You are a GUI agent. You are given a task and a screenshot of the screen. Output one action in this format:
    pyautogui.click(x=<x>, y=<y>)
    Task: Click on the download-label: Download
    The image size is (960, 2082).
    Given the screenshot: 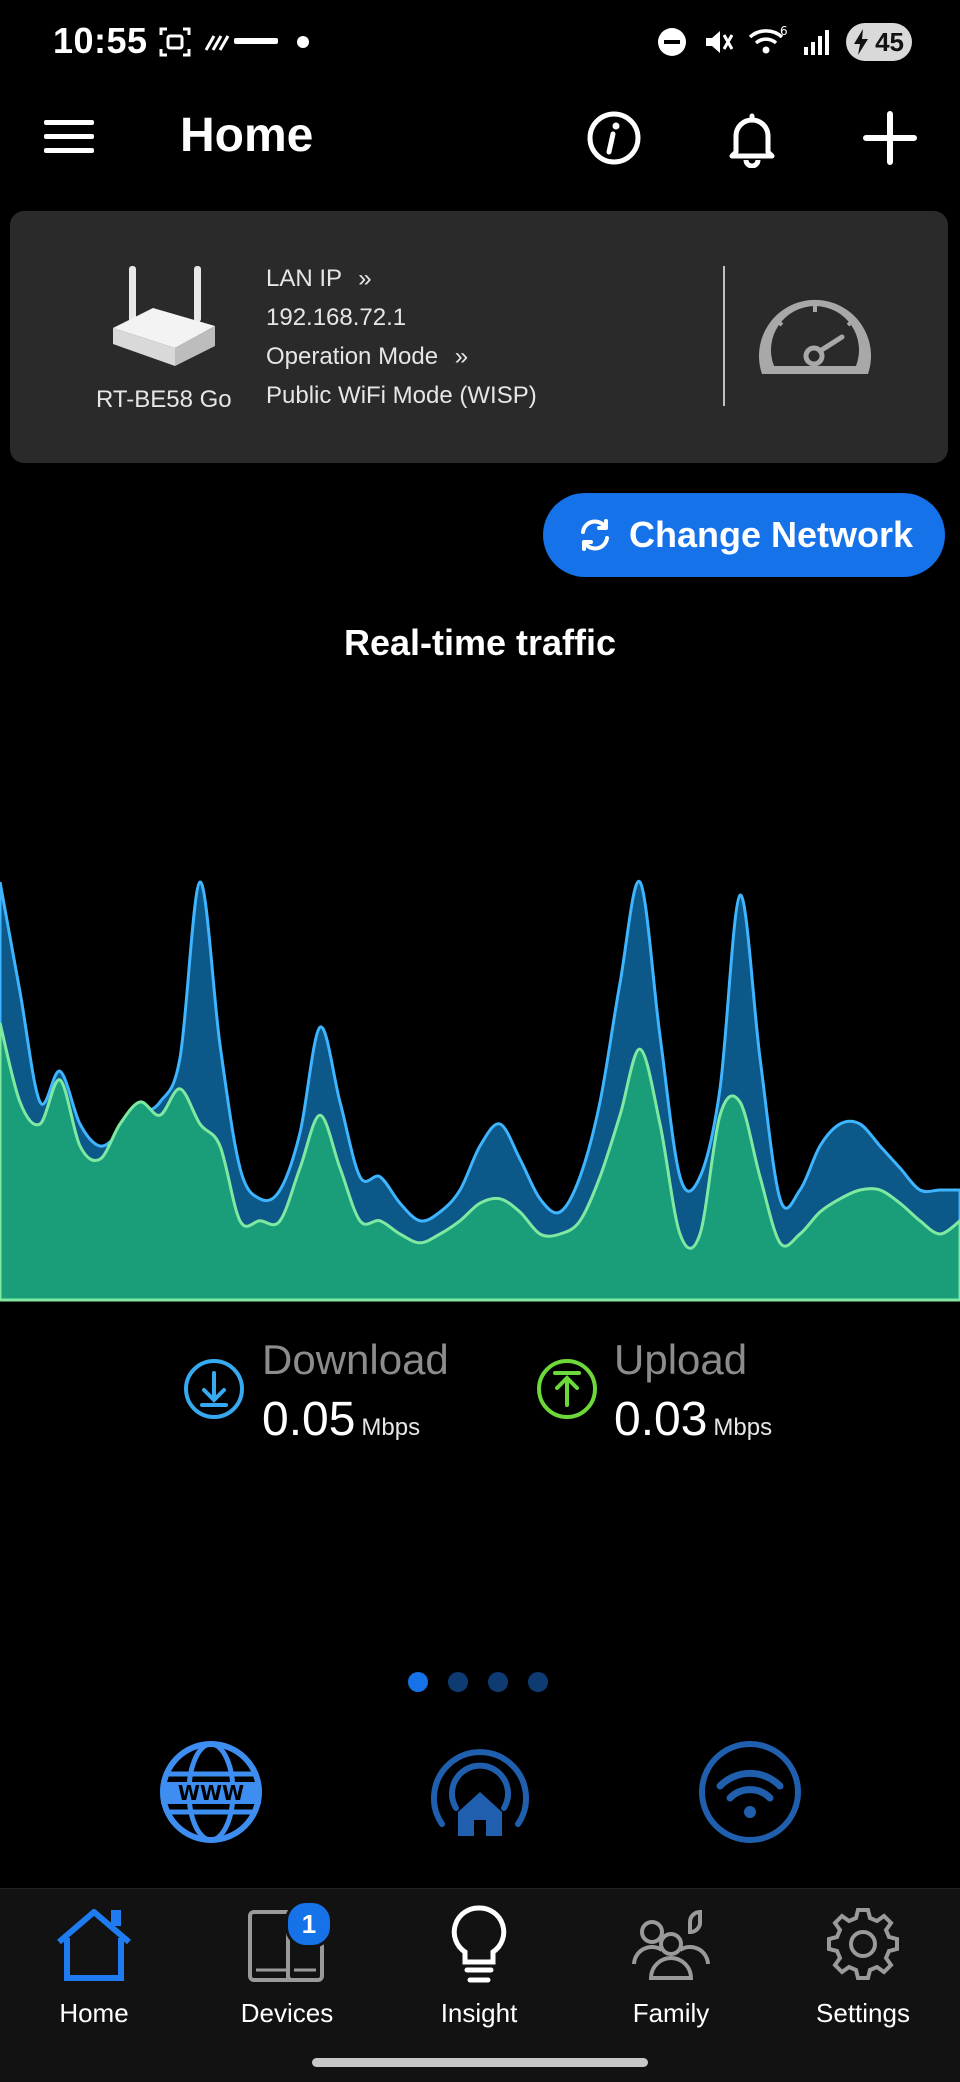 What is the action you would take?
    pyautogui.click(x=355, y=1359)
    